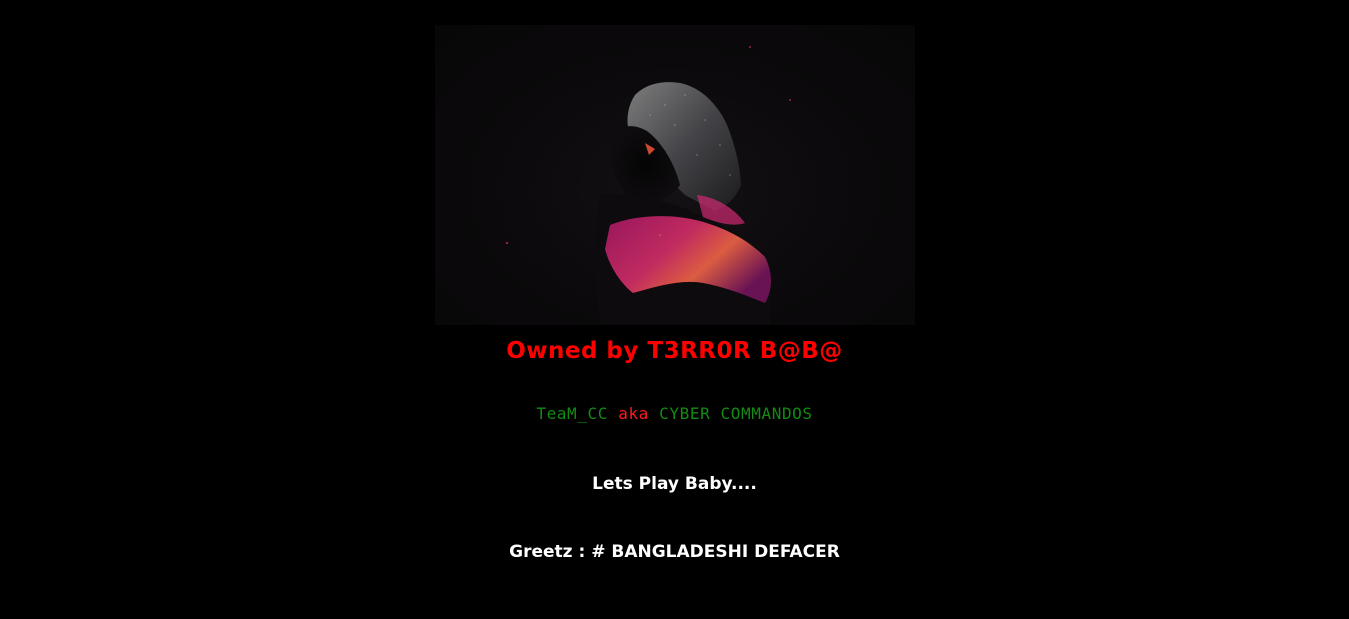 The width and height of the screenshot is (1349, 619). Describe the element at coordinates (648, 185) in the screenshot. I see `hooded-figure-icon` at that location.